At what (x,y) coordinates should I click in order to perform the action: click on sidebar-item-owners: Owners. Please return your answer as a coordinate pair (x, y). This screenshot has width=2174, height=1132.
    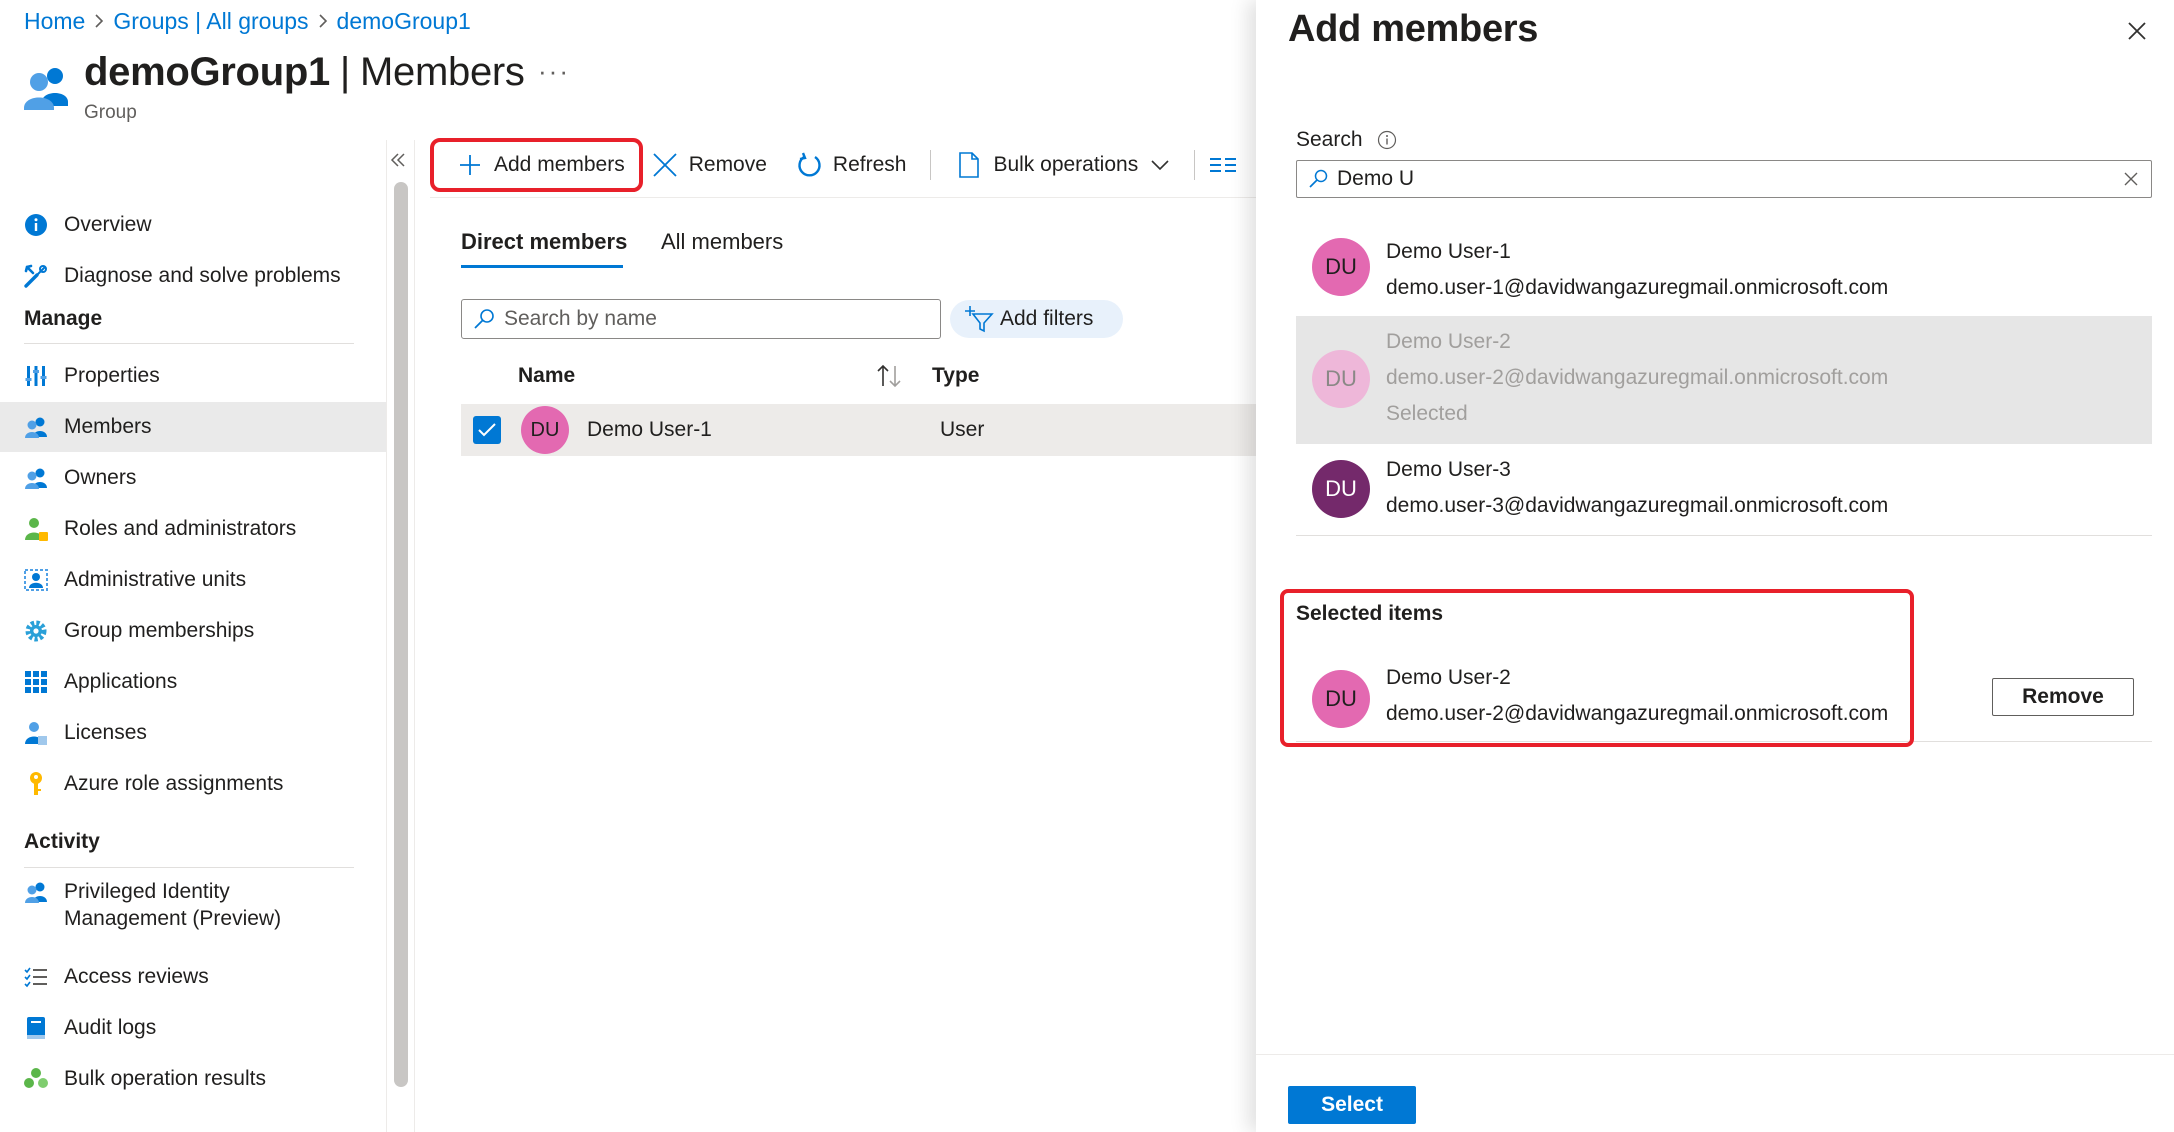
    Looking at the image, I should click on (193, 478).